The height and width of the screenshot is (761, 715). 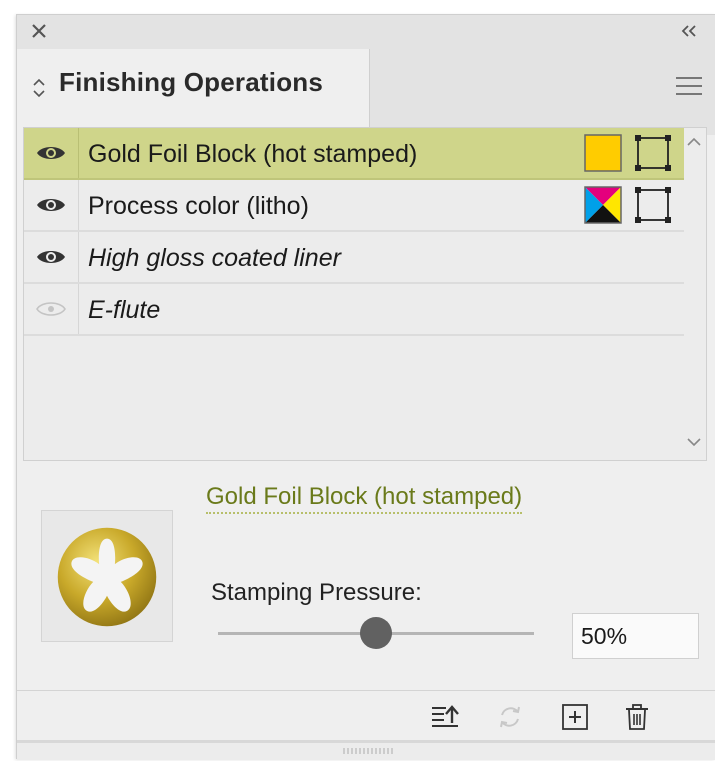 I want to click on move-to-top-icon, so click(x=445, y=717).